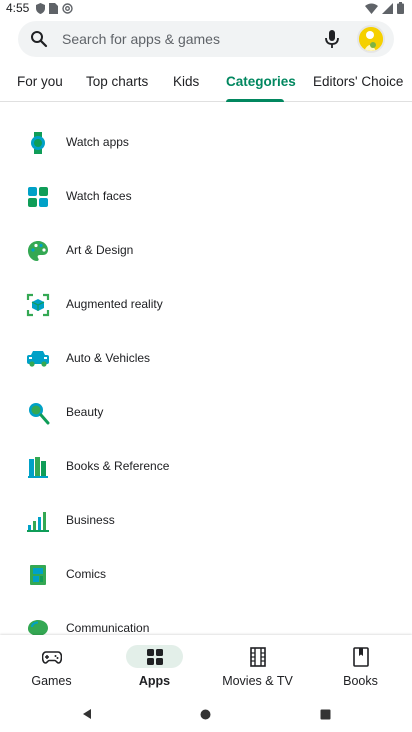 This screenshot has width=412, height=732. What do you see at coordinates (90, 520) in the screenshot?
I see `category-label: Business` at bounding box center [90, 520].